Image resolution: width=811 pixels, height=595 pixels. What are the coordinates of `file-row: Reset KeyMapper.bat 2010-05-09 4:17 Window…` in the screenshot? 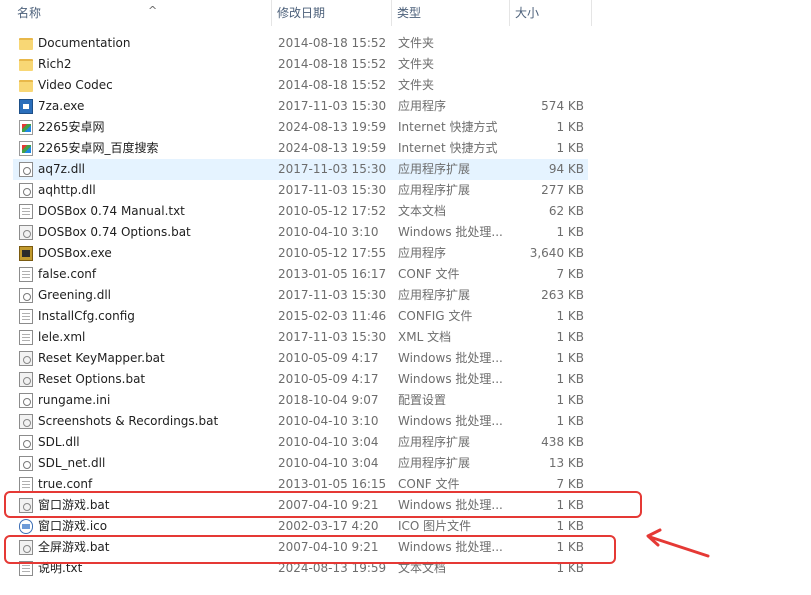 It's located at (405, 358).